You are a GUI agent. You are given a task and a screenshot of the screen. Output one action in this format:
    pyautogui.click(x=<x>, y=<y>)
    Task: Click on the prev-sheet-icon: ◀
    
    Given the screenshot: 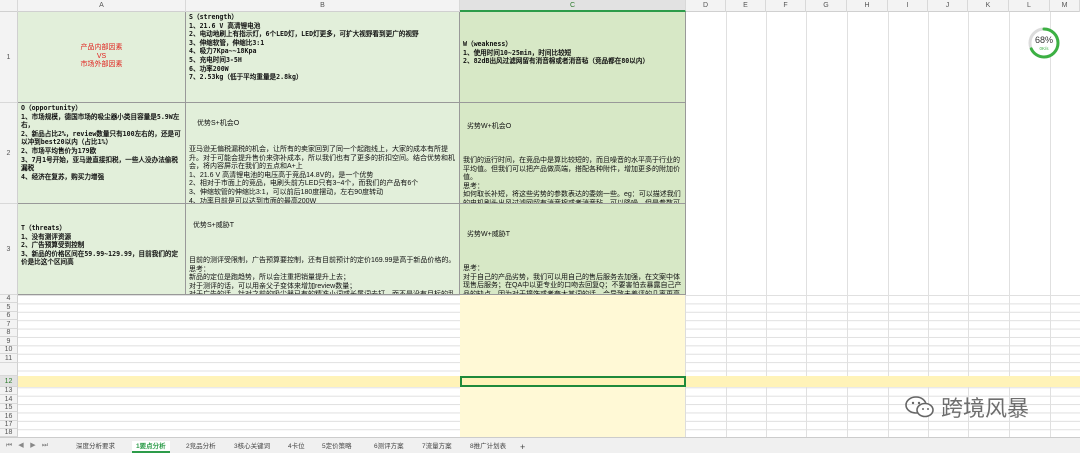 What is the action you would take?
    pyautogui.click(x=21, y=446)
    